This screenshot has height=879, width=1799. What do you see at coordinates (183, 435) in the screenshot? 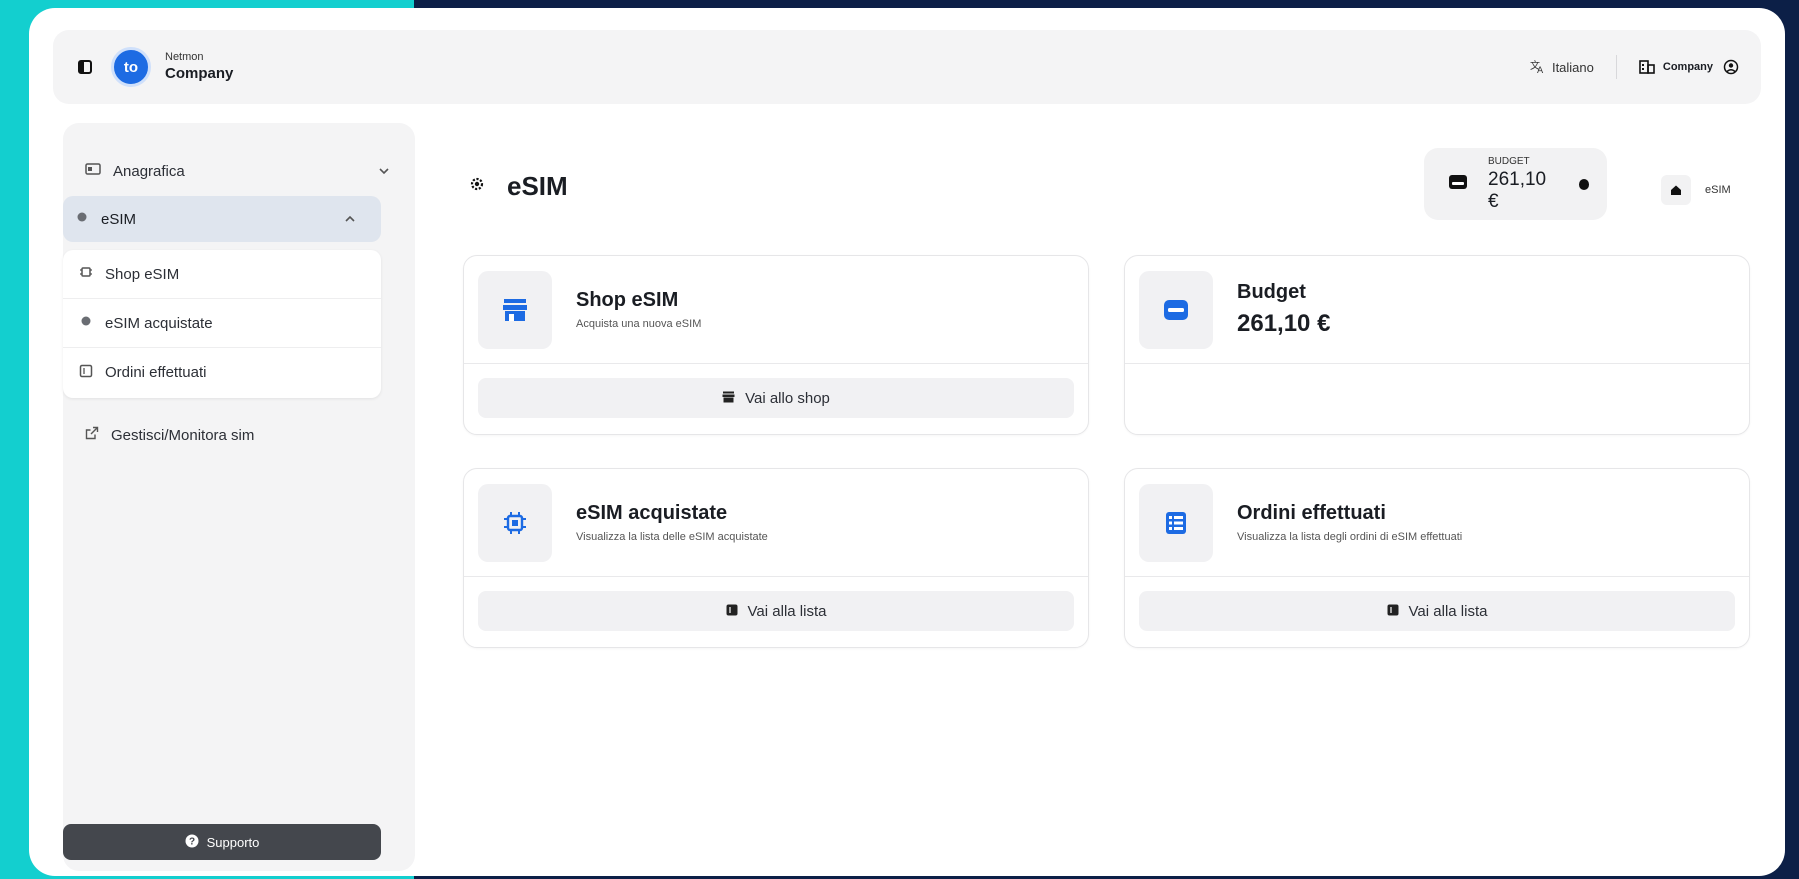
I see `sidebar-item-label: Gestisci/Monitora sim` at bounding box center [183, 435].